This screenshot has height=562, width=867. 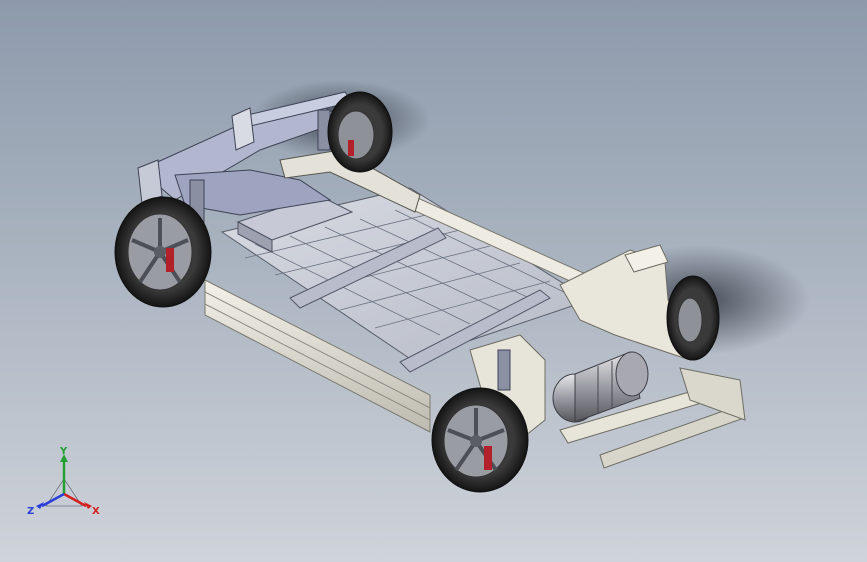 I want to click on wheel-front-right, so click(x=360, y=132).